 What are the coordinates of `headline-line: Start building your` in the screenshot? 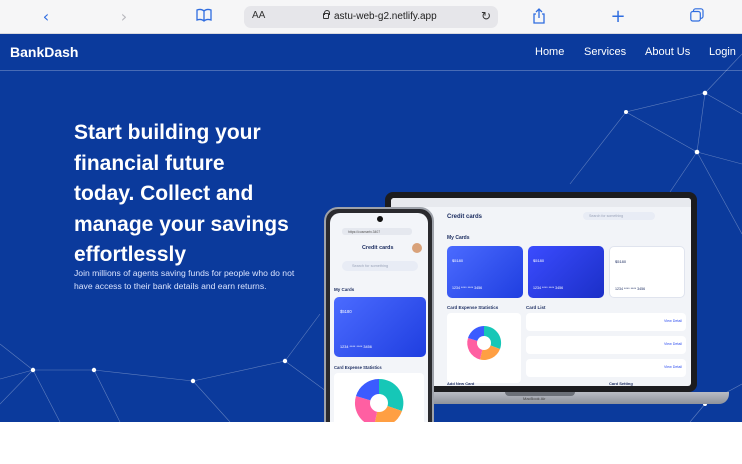 It's located at (167, 132).